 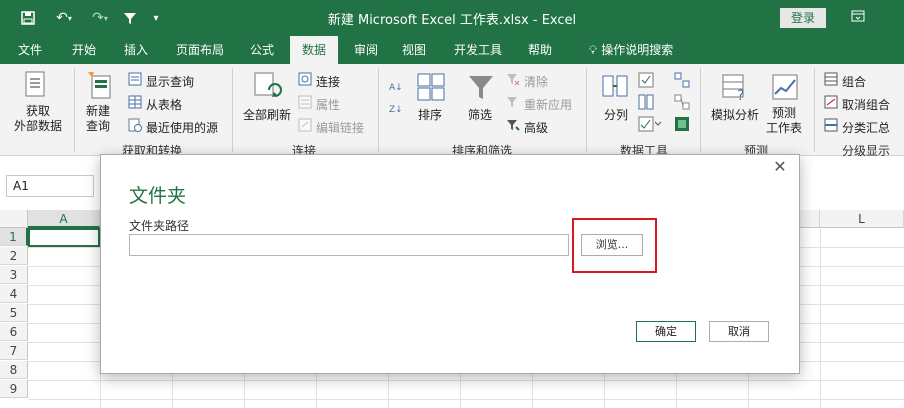 What do you see at coordinates (866, 104) in the screenshot?
I see `ungroup-button: 取消组合` at bounding box center [866, 104].